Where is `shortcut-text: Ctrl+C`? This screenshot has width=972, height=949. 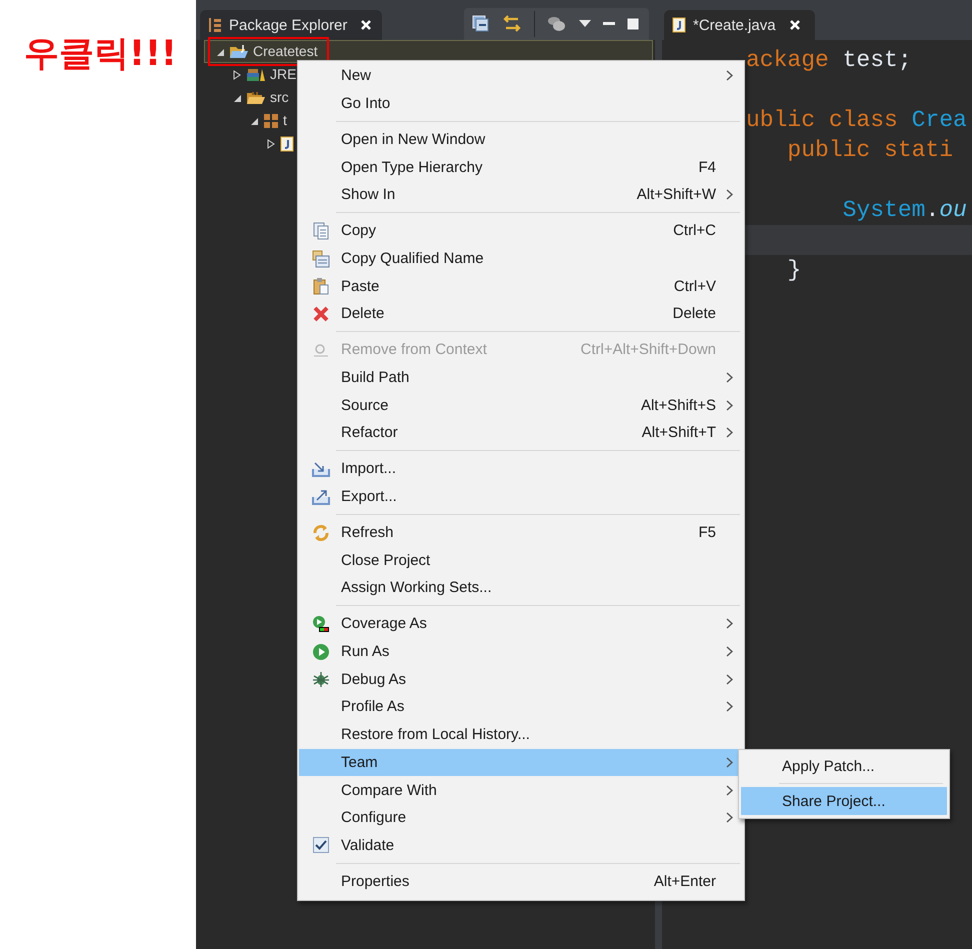 shortcut-text: Ctrl+C is located at coordinates (694, 231).